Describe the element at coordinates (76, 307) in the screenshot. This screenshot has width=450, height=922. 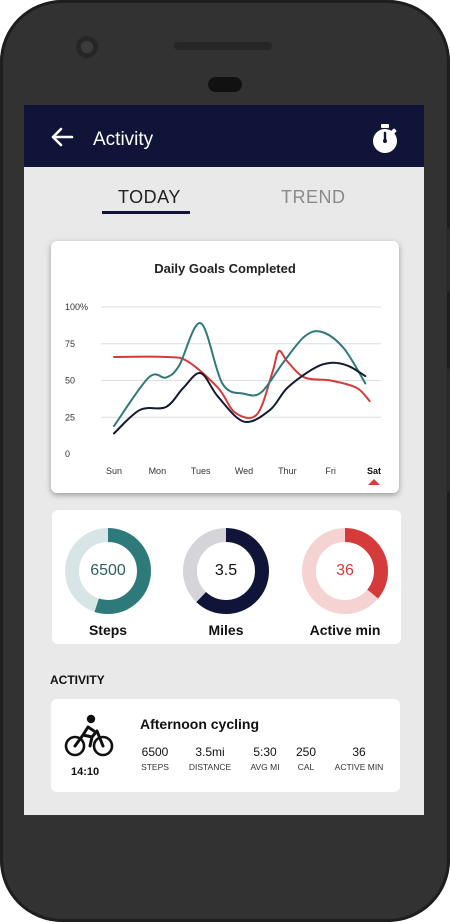
I see `y-tick-label: 100%` at that location.